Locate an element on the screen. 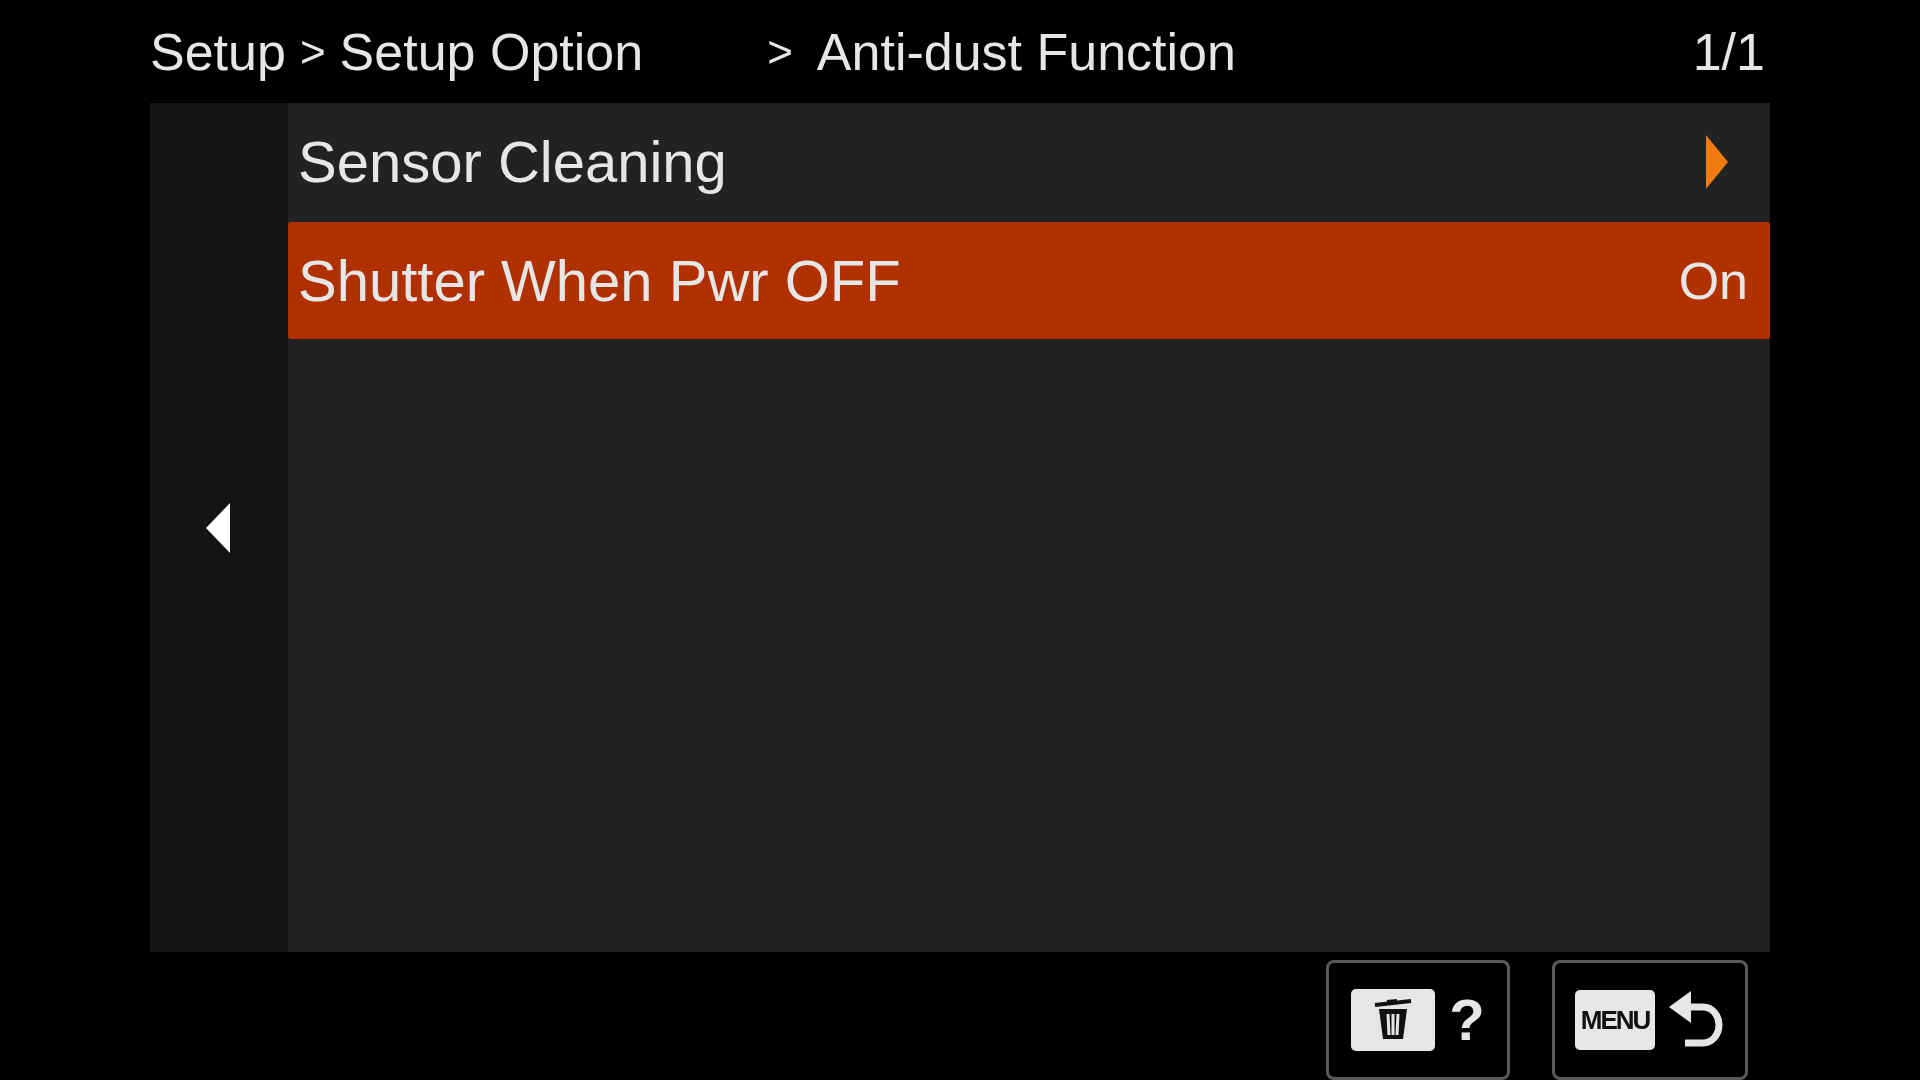 This screenshot has height=1080, width=1920. menu-key-label: MENU is located at coordinates (1615, 1020).